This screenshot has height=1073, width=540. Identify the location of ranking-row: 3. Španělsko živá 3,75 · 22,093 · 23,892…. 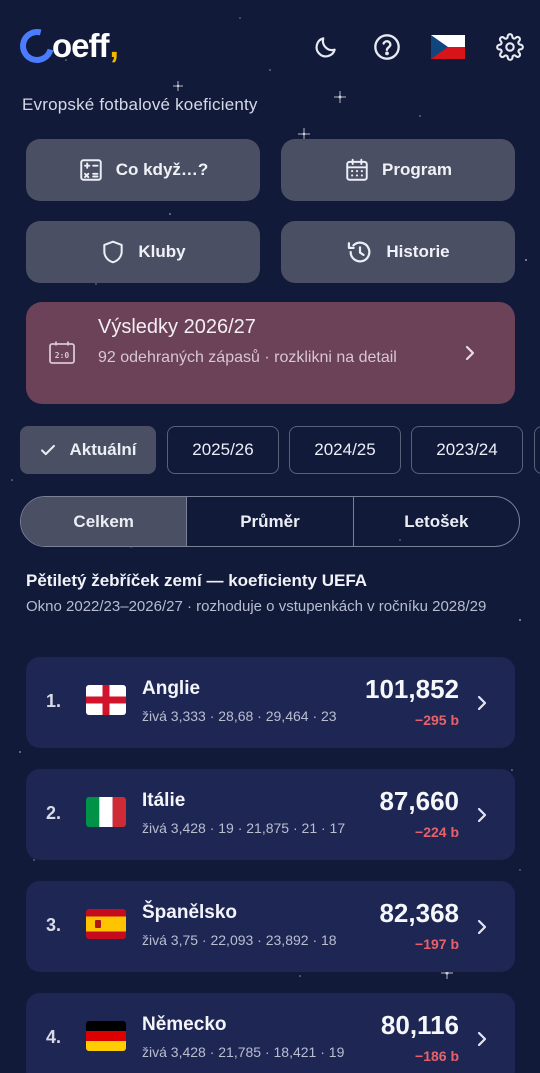
(270, 926).